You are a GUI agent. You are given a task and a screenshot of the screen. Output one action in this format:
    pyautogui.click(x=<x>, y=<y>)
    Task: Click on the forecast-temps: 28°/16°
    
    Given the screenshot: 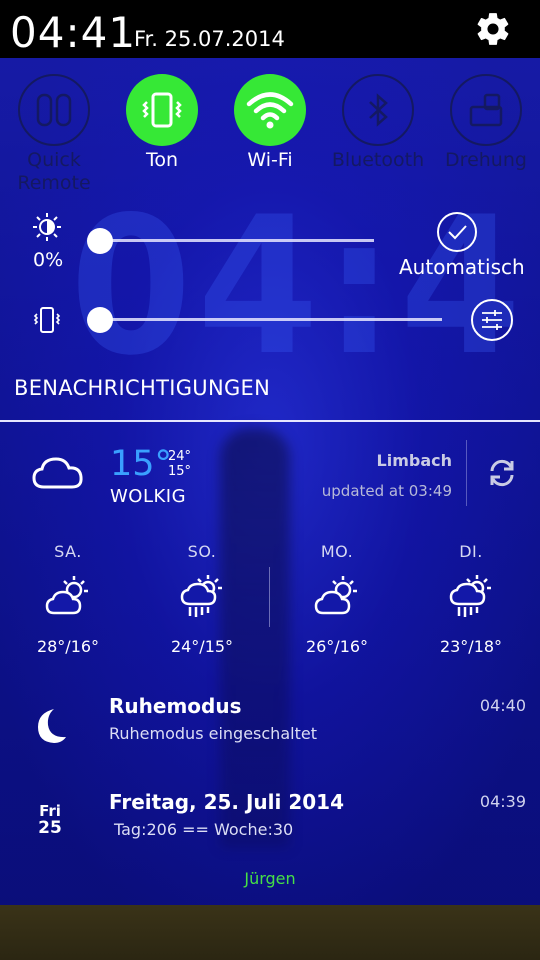 What is the action you would take?
    pyautogui.click(x=68, y=646)
    